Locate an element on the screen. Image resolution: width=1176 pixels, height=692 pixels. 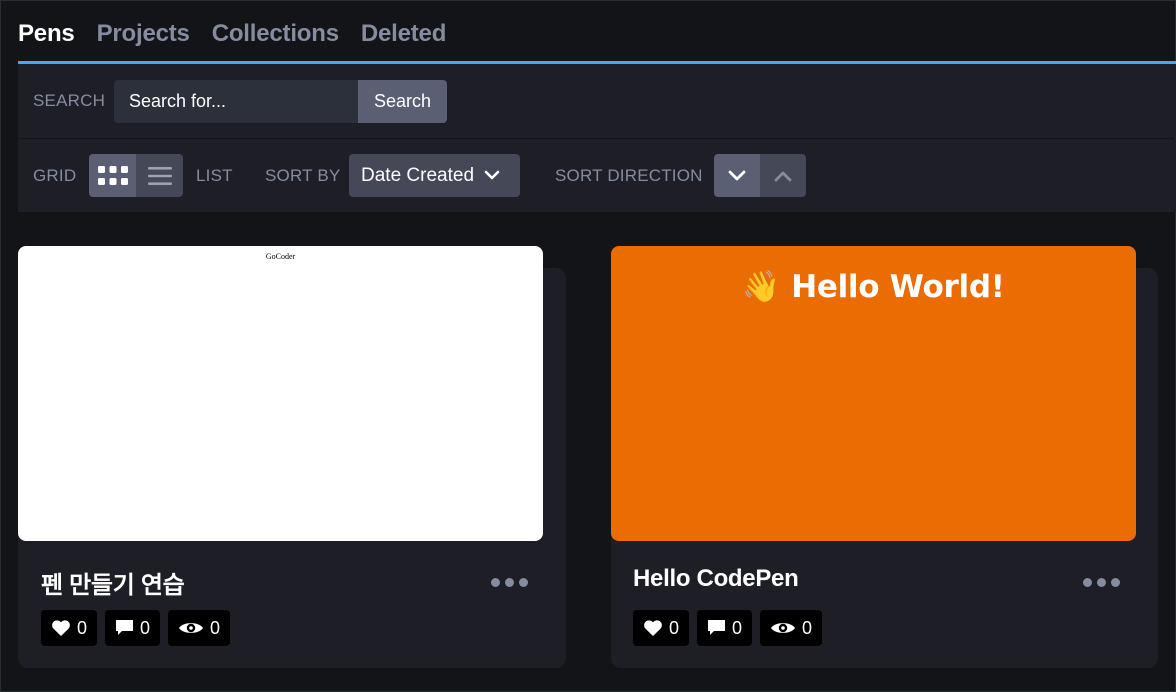
sort-direction-label: SORT DIRECTION is located at coordinates (629, 175).